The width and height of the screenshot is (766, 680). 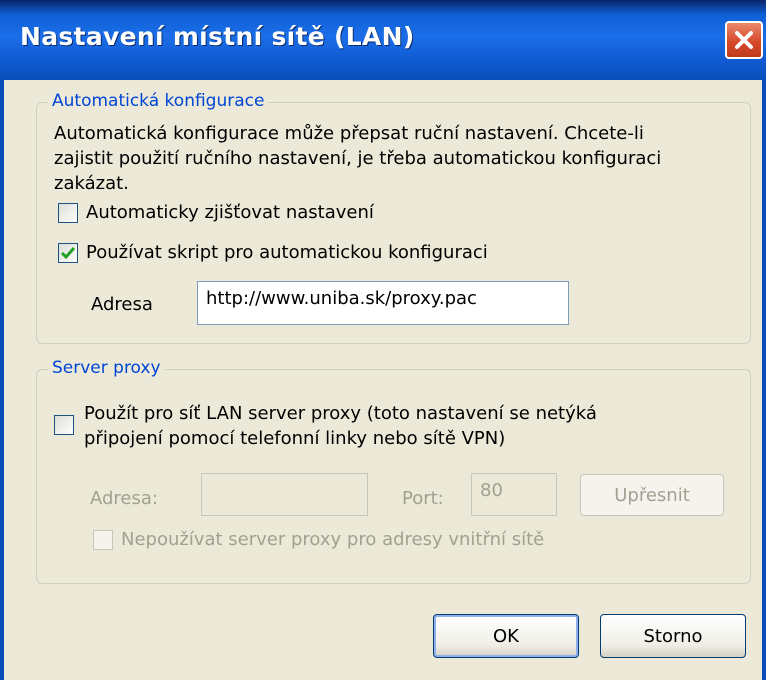 I want to click on proxy-address-label: Adresa:, so click(x=124, y=498).